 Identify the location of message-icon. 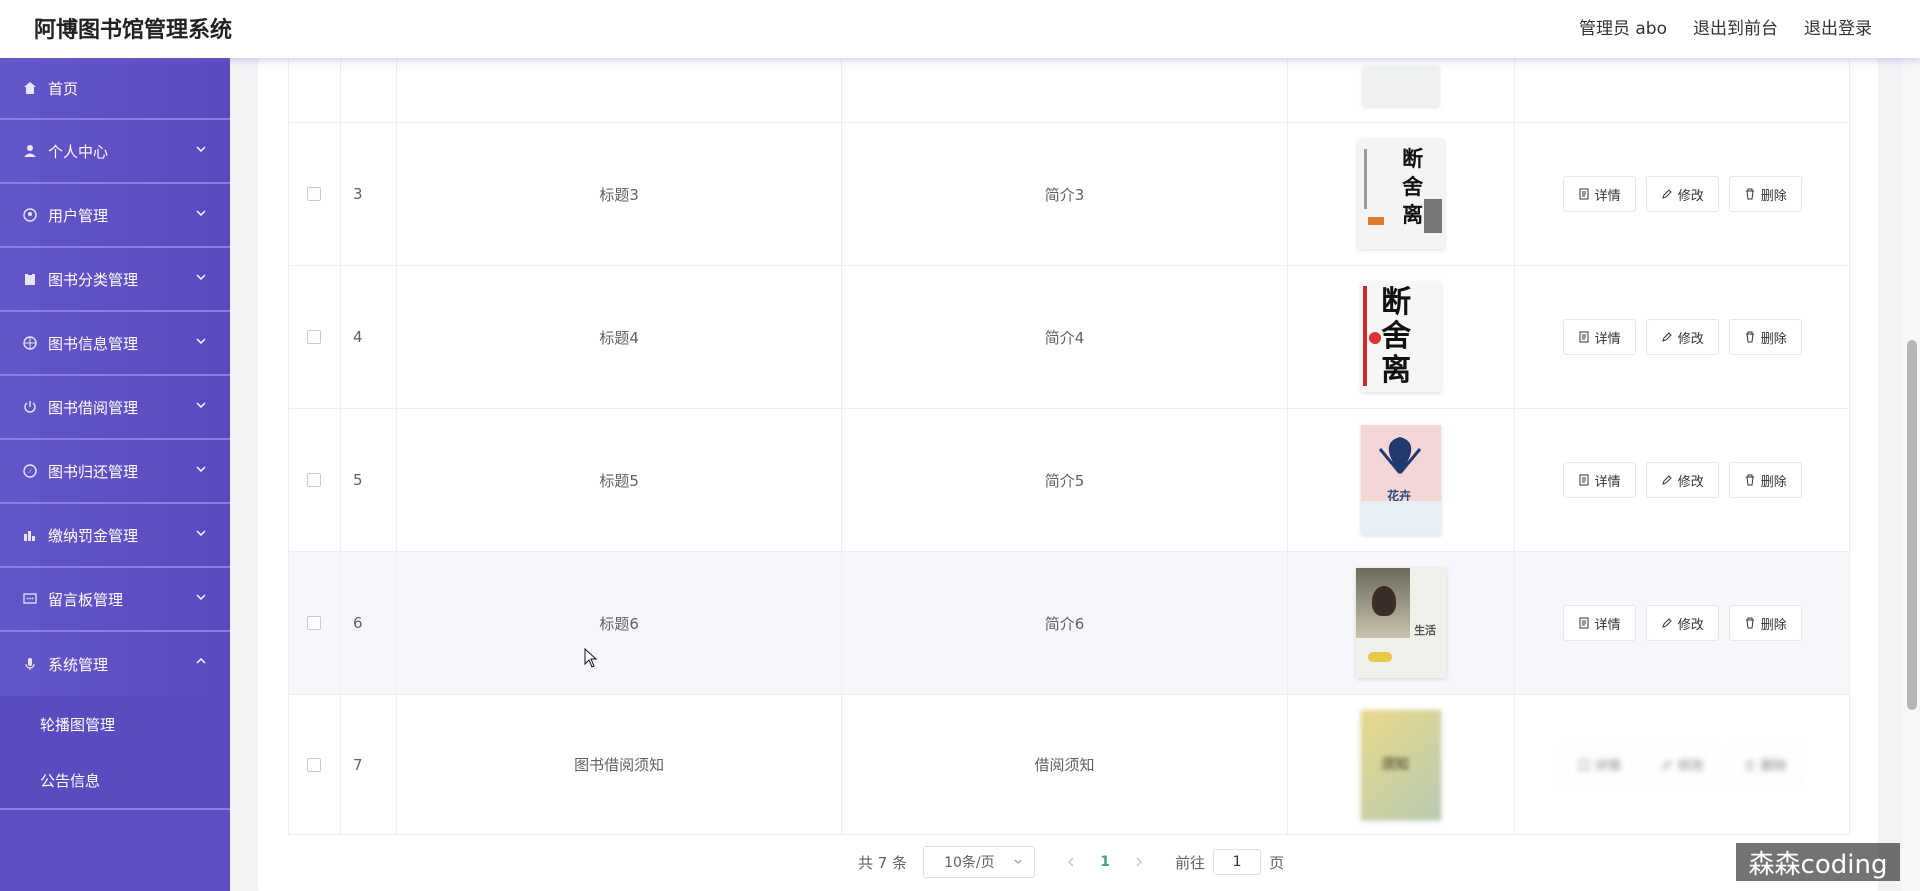
(30, 599).